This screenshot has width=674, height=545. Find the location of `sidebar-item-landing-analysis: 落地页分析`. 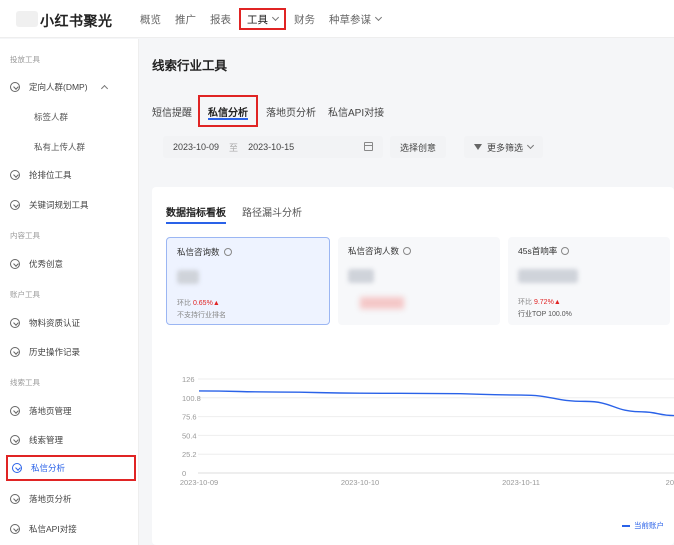

sidebar-item-landing-analysis: 落地页分析 is located at coordinates (41, 499).